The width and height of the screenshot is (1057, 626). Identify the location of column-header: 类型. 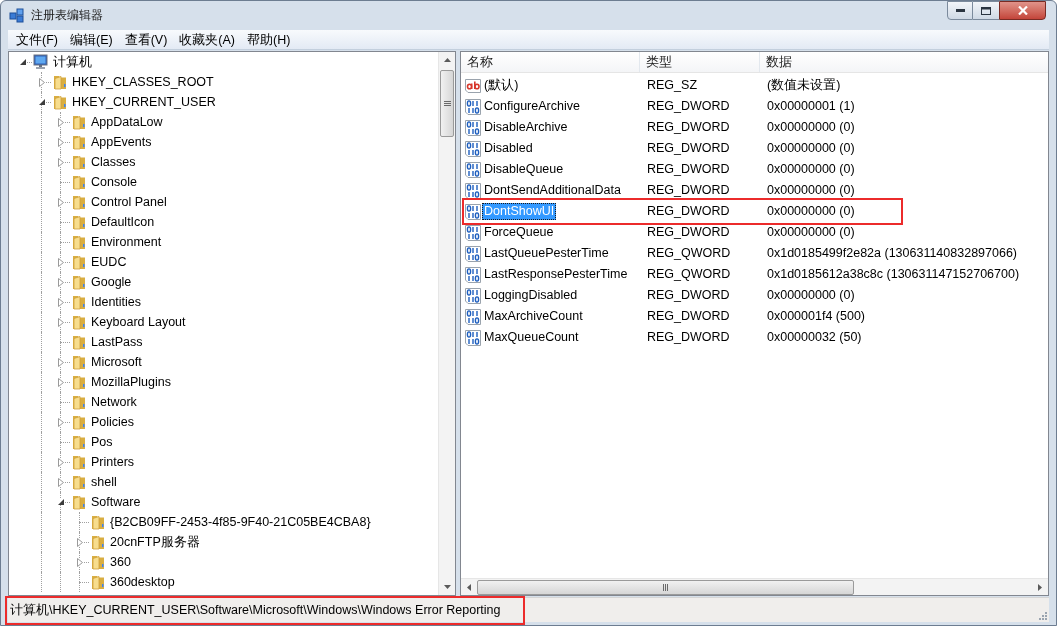
(700, 62).